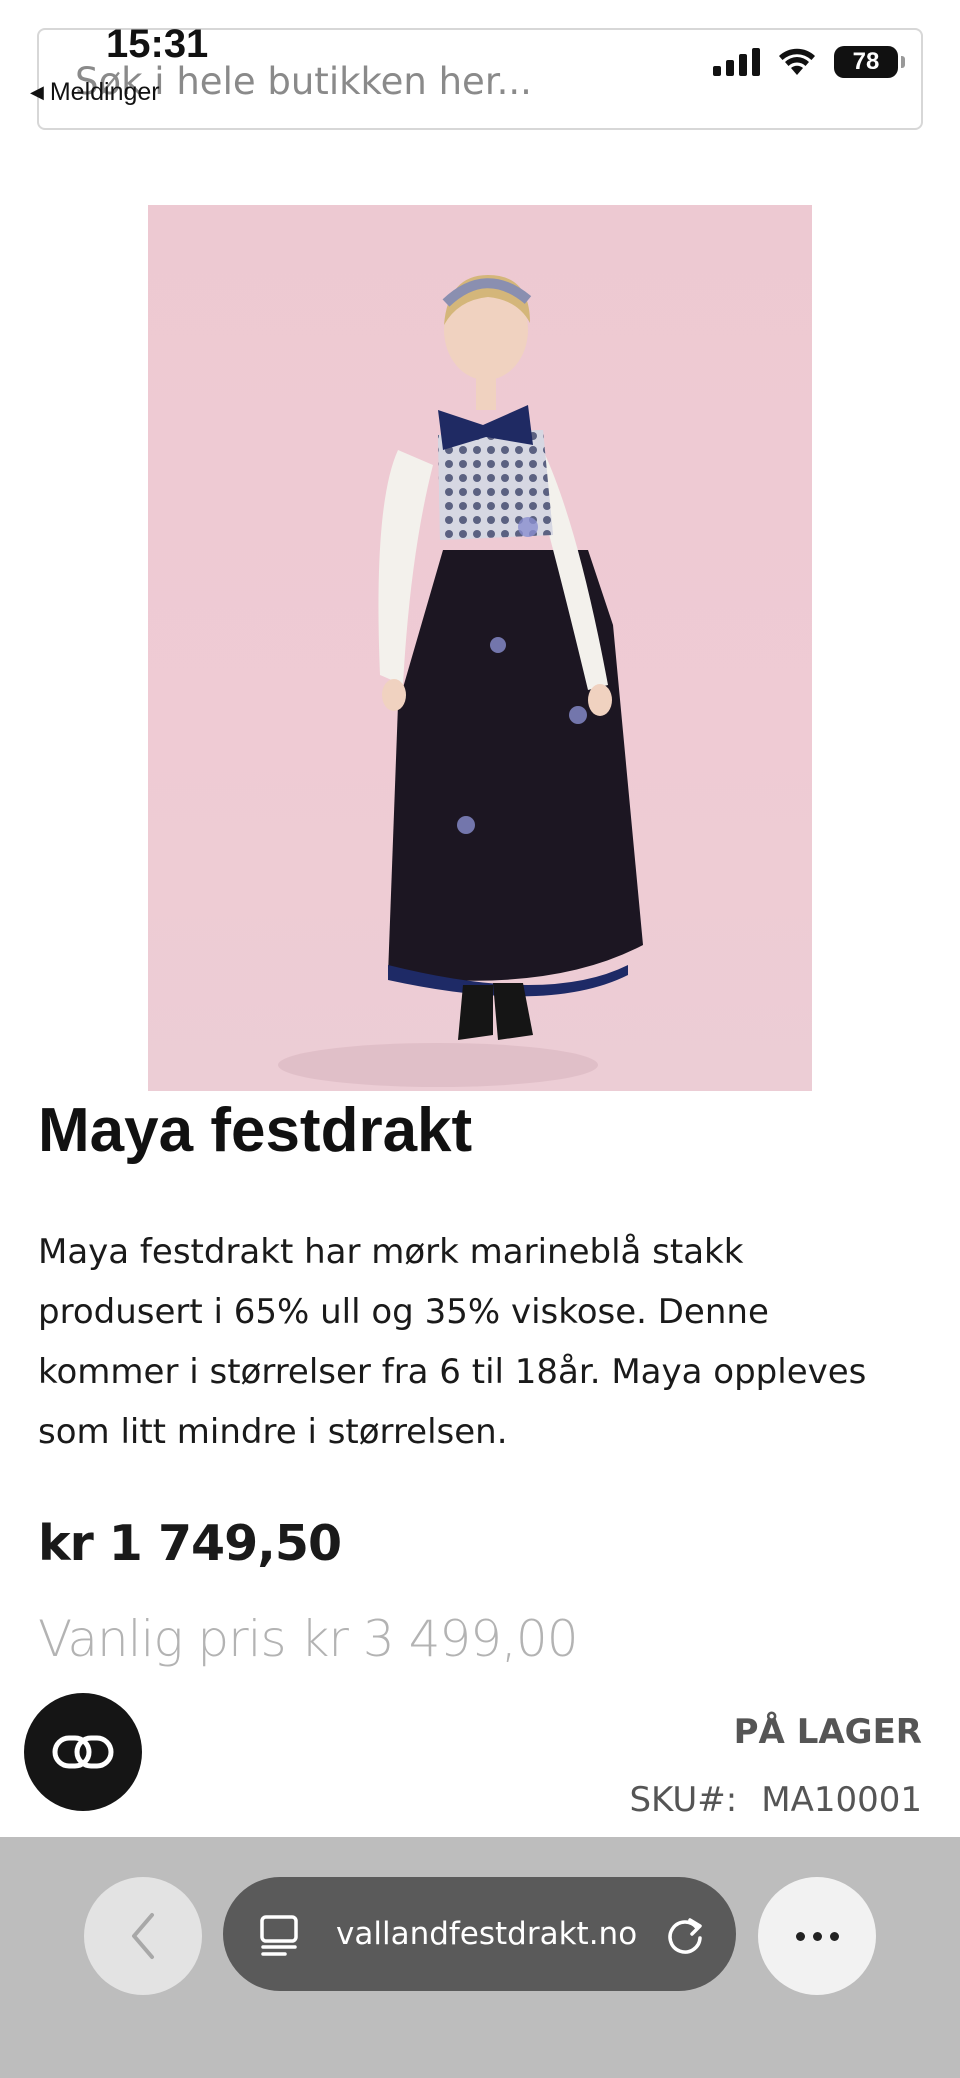 This screenshot has height=2078, width=960. I want to click on browser-back-button, so click(143, 1936).